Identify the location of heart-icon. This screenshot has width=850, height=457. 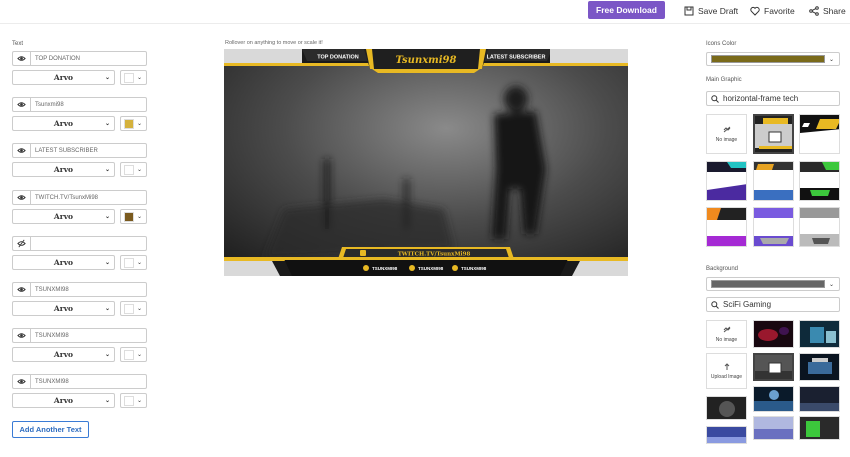
(755, 11).